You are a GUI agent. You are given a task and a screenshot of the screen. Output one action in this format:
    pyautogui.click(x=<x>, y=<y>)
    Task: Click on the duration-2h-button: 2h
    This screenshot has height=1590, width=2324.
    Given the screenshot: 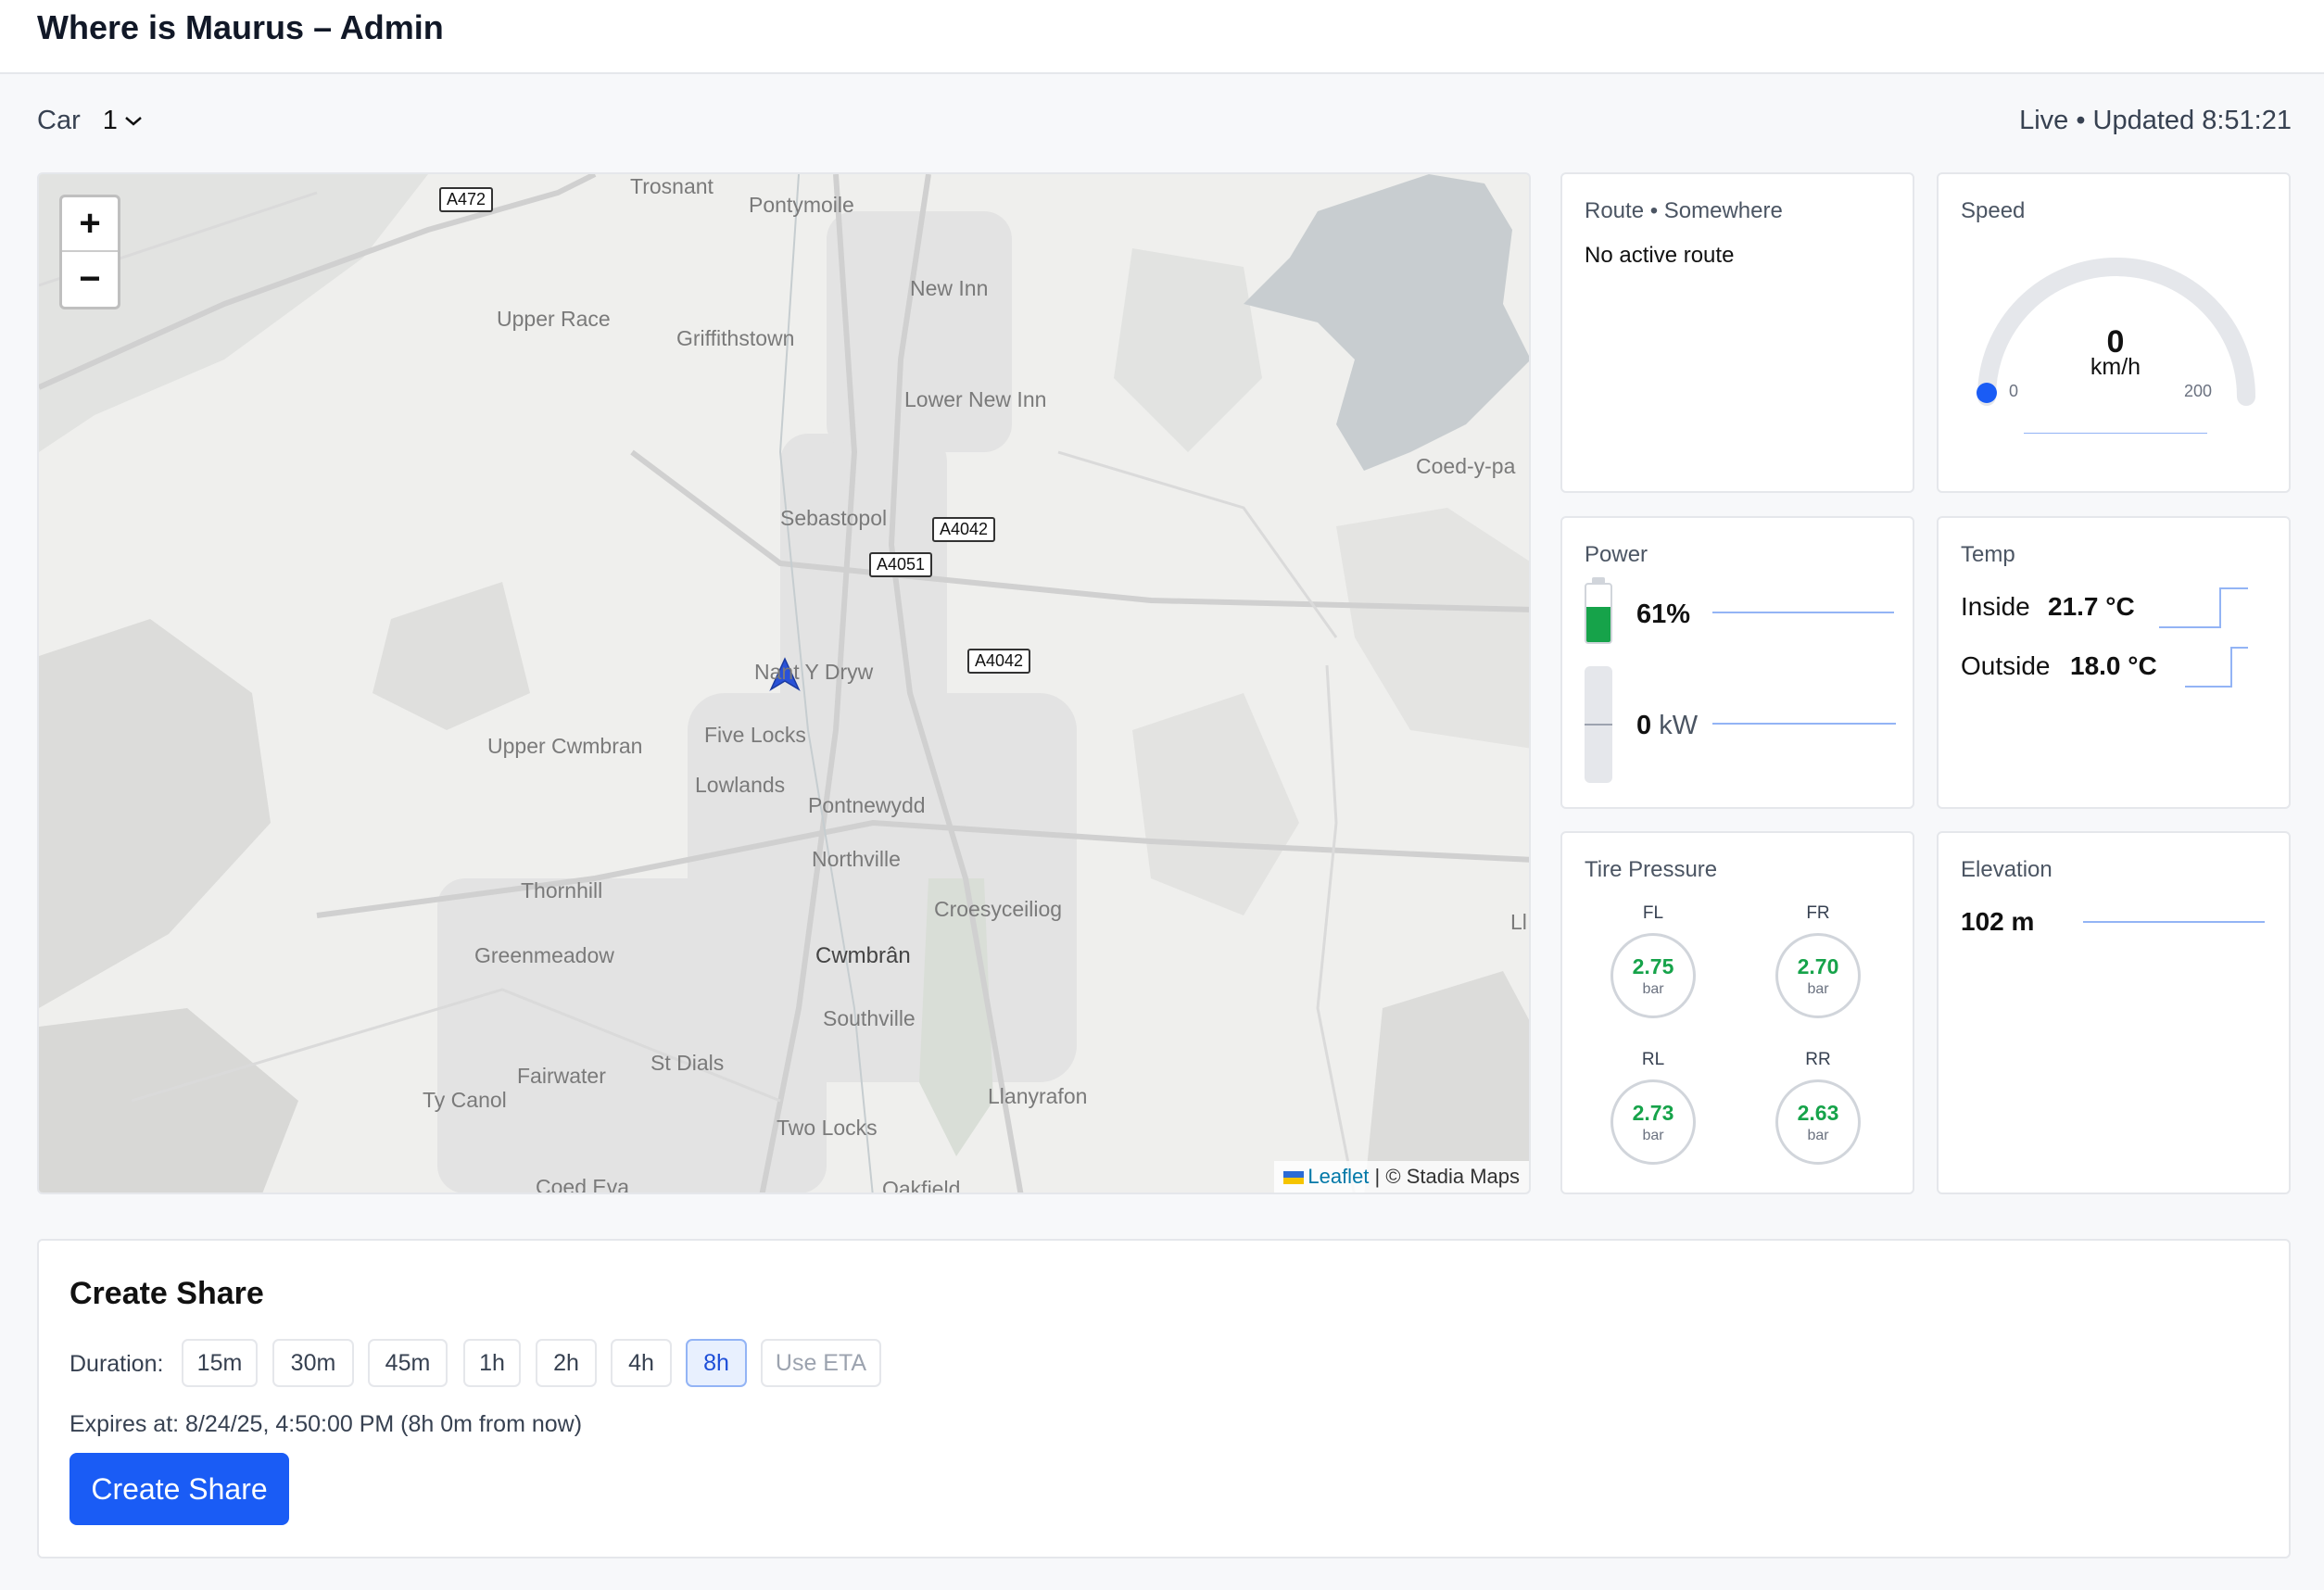 What is the action you would take?
    pyautogui.click(x=566, y=1363)
    